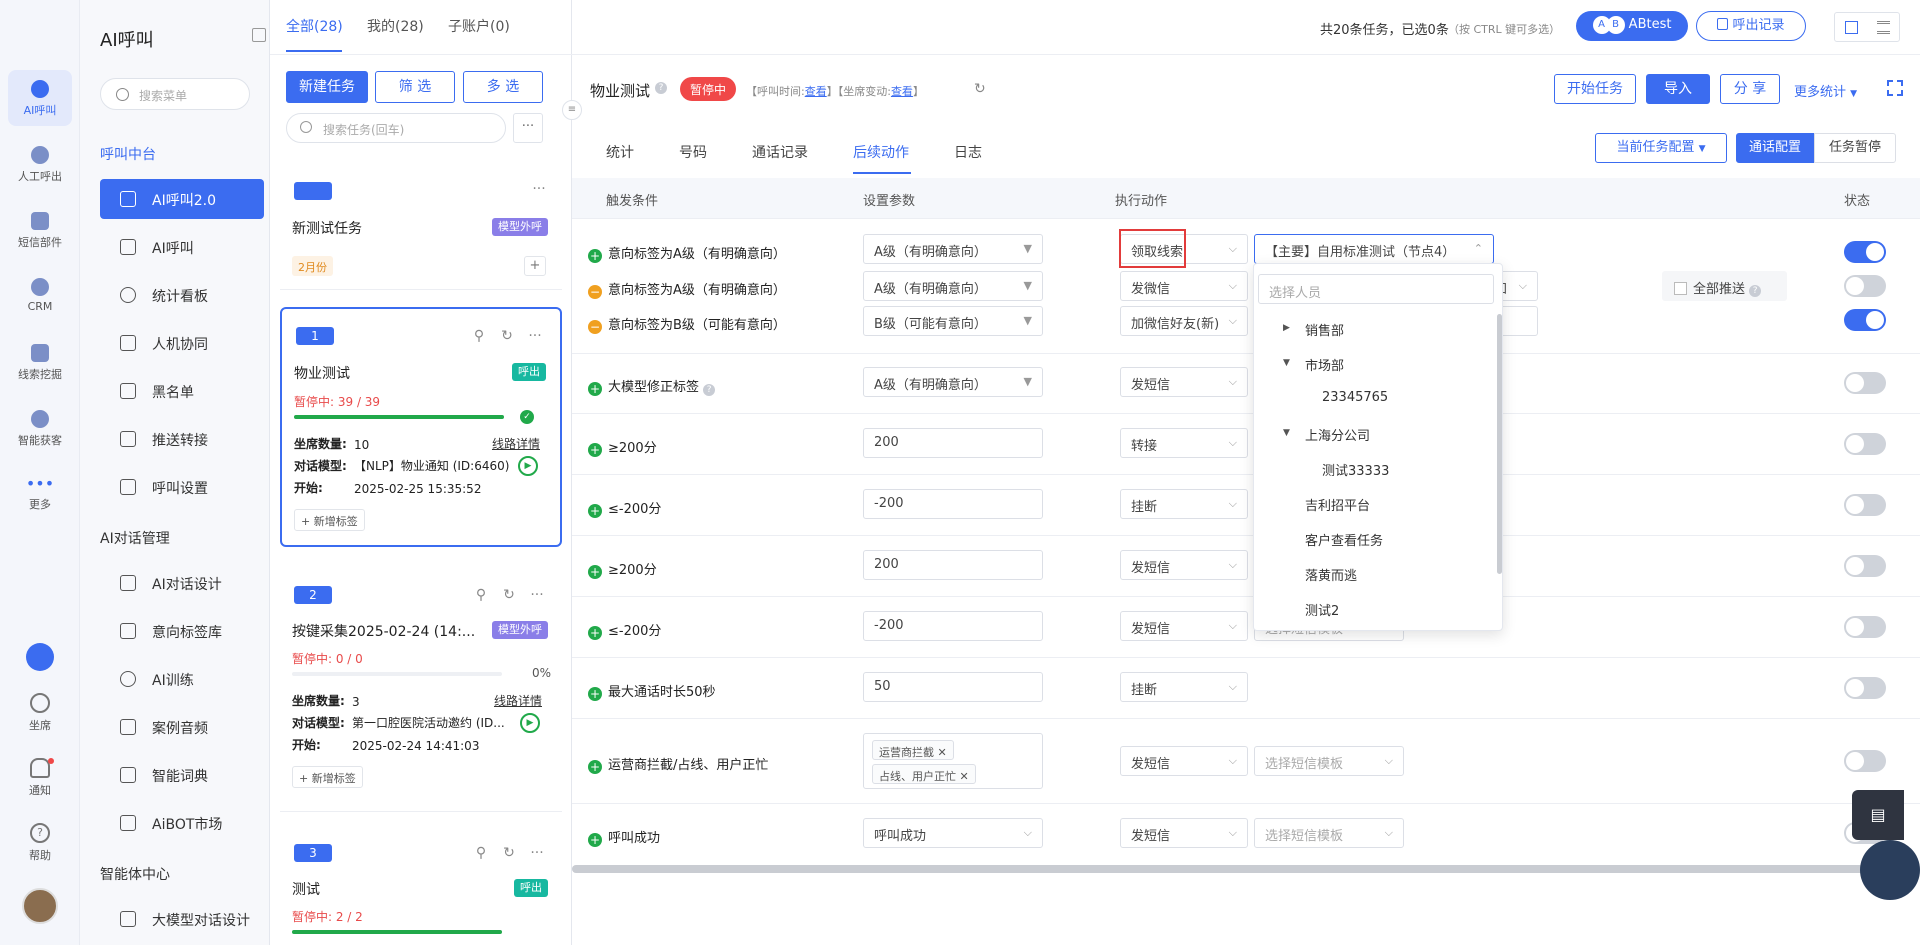 The width and height of the screenshot is (1920, 945). Describe the element at coordinates (1322, 609) in the screenshot. I see `tree-item: 测试2` at that location.